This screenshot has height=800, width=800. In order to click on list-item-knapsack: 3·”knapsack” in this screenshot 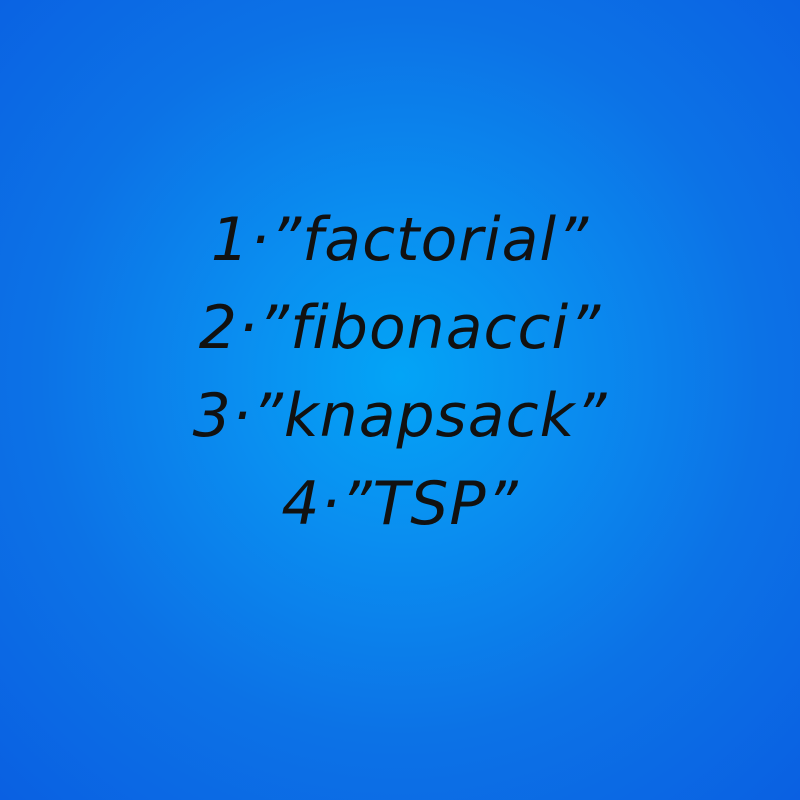, I will do `click(400, 416)`.